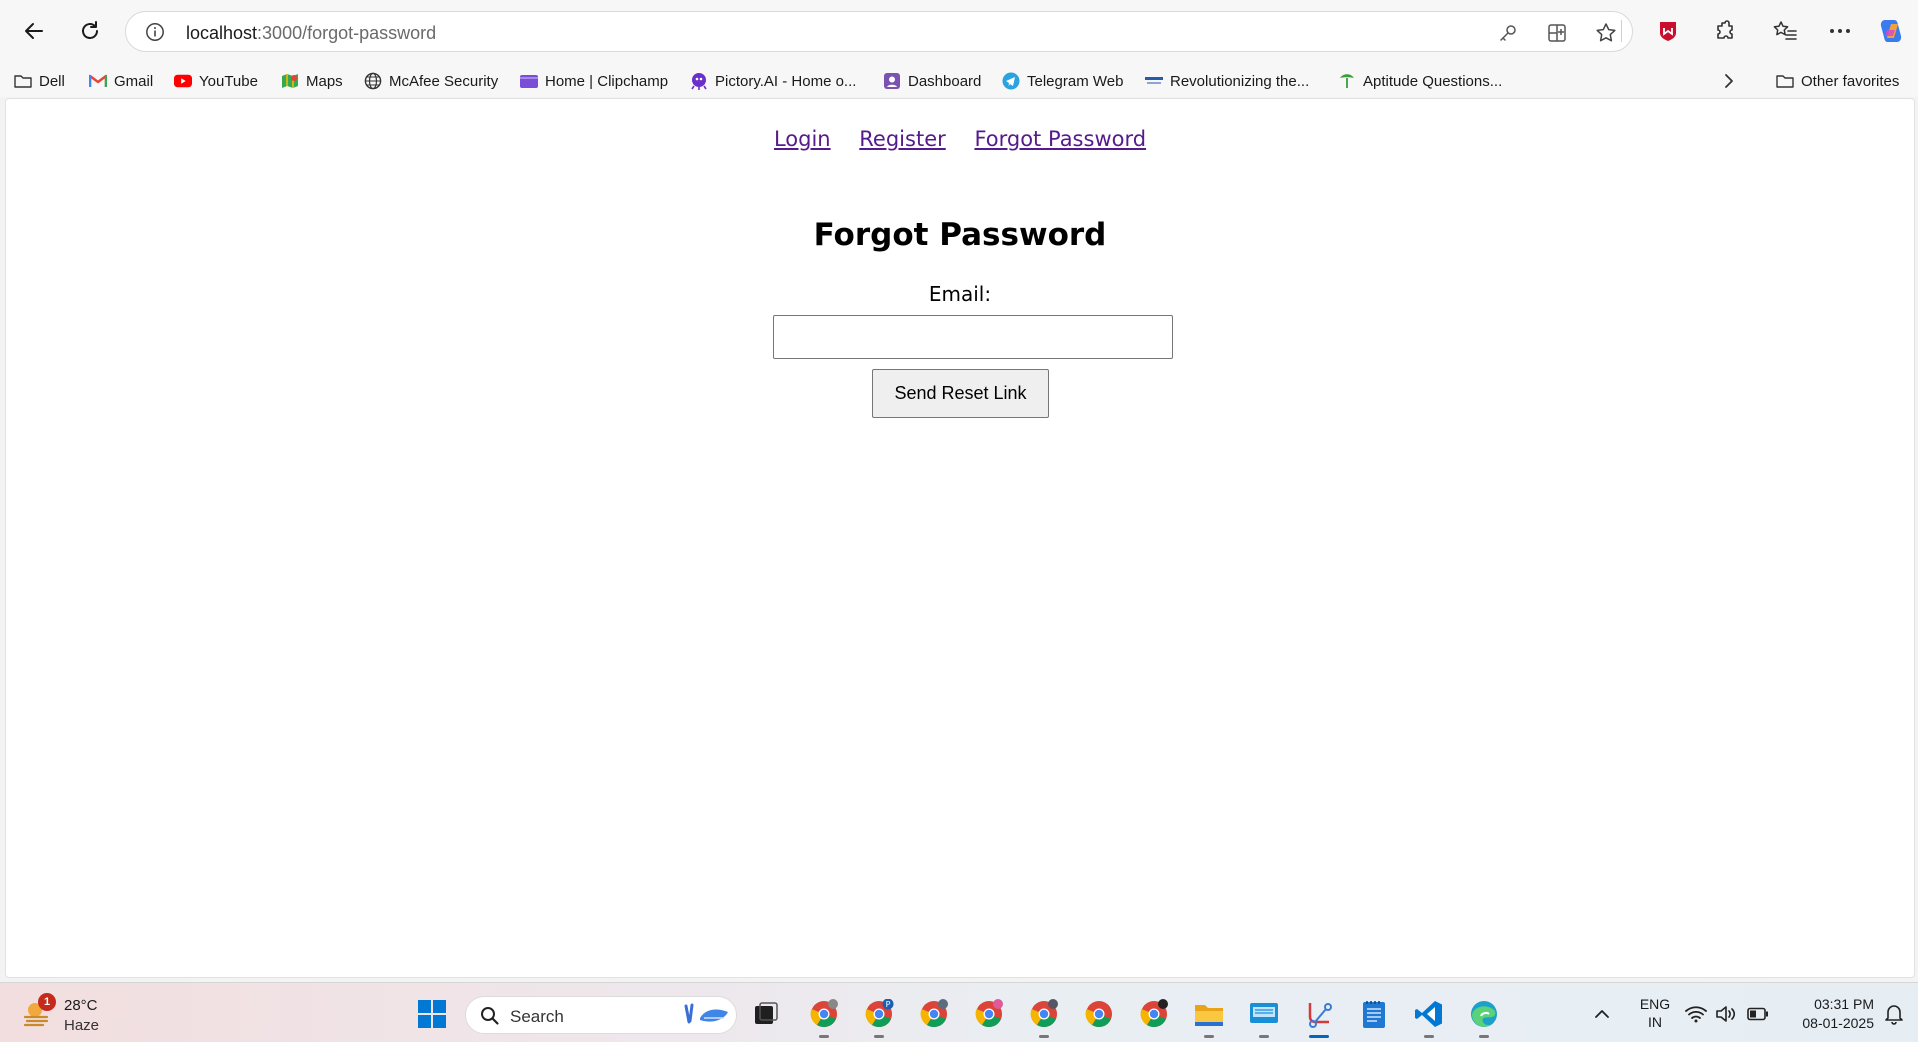 The height and width of the screenshot is (1042, 1918). Describe the element at coordinates (1725, 31) in the screenshot. I see `extensions-puzzle-icon` at that location.